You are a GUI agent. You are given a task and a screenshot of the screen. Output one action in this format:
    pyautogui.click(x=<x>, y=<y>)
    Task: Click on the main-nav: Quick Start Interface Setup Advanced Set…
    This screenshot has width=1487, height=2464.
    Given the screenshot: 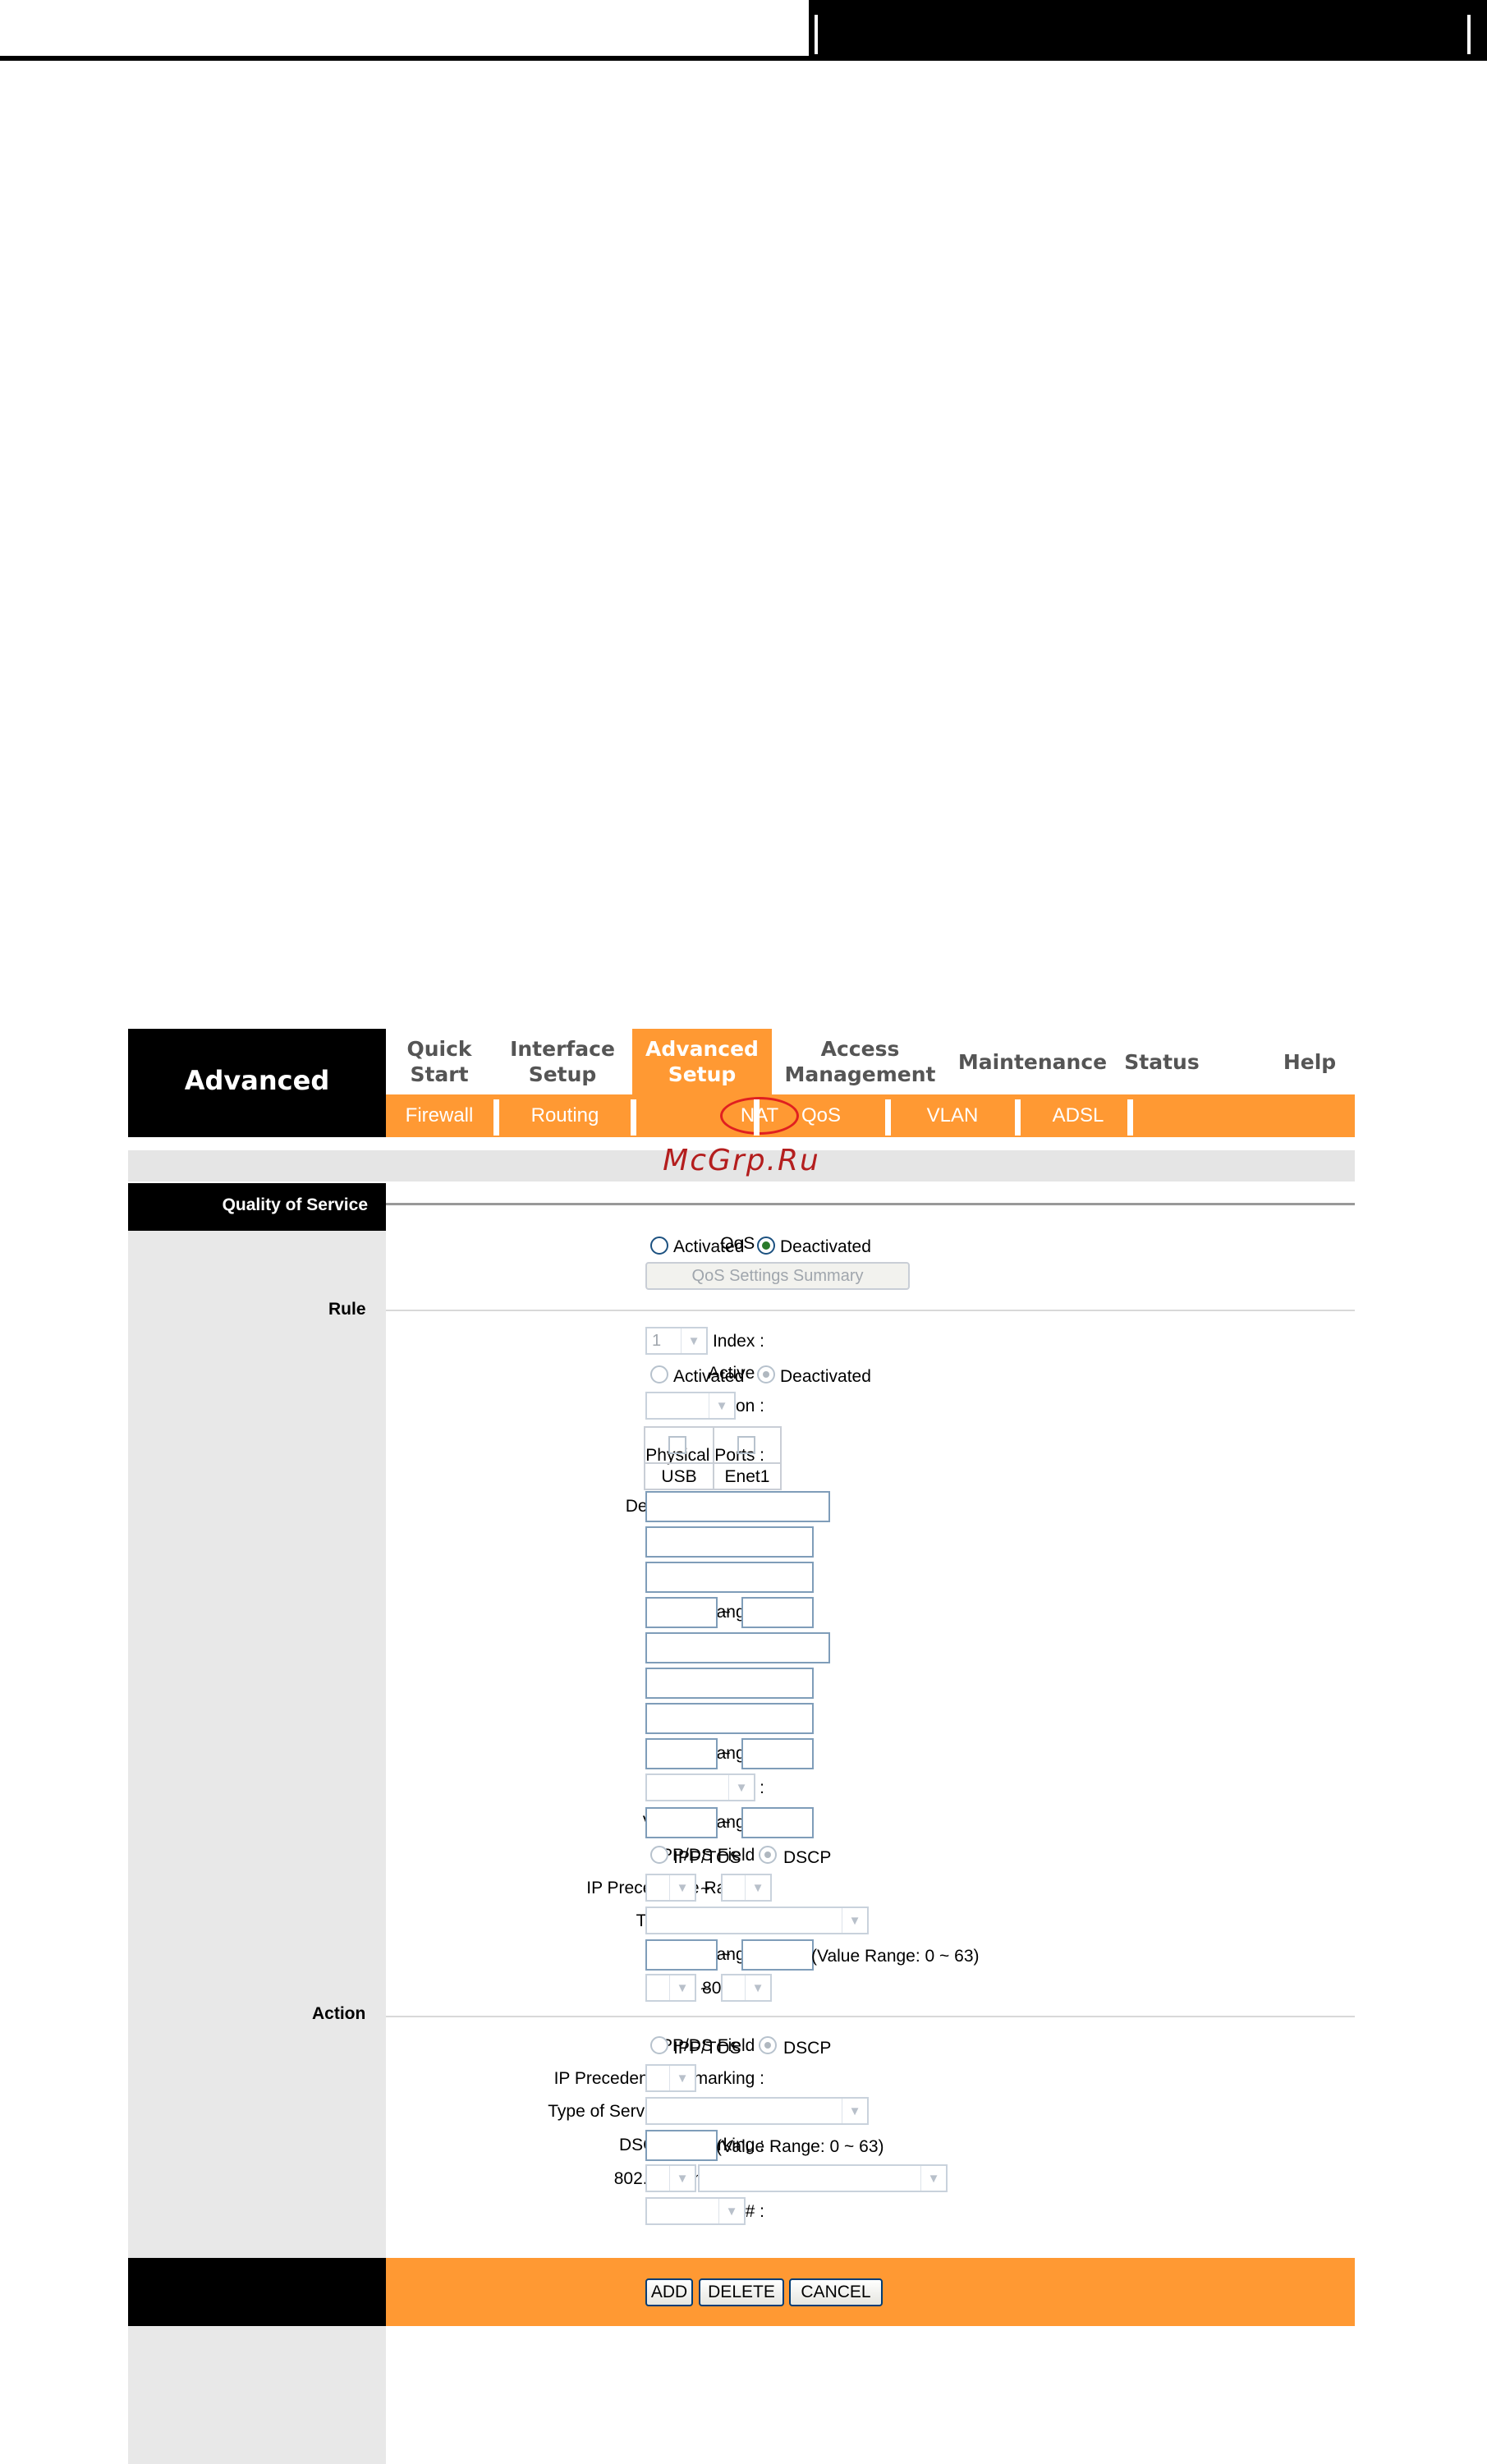 What is the action you would take?
    pyautogui.click(x=870, y=1061)
    